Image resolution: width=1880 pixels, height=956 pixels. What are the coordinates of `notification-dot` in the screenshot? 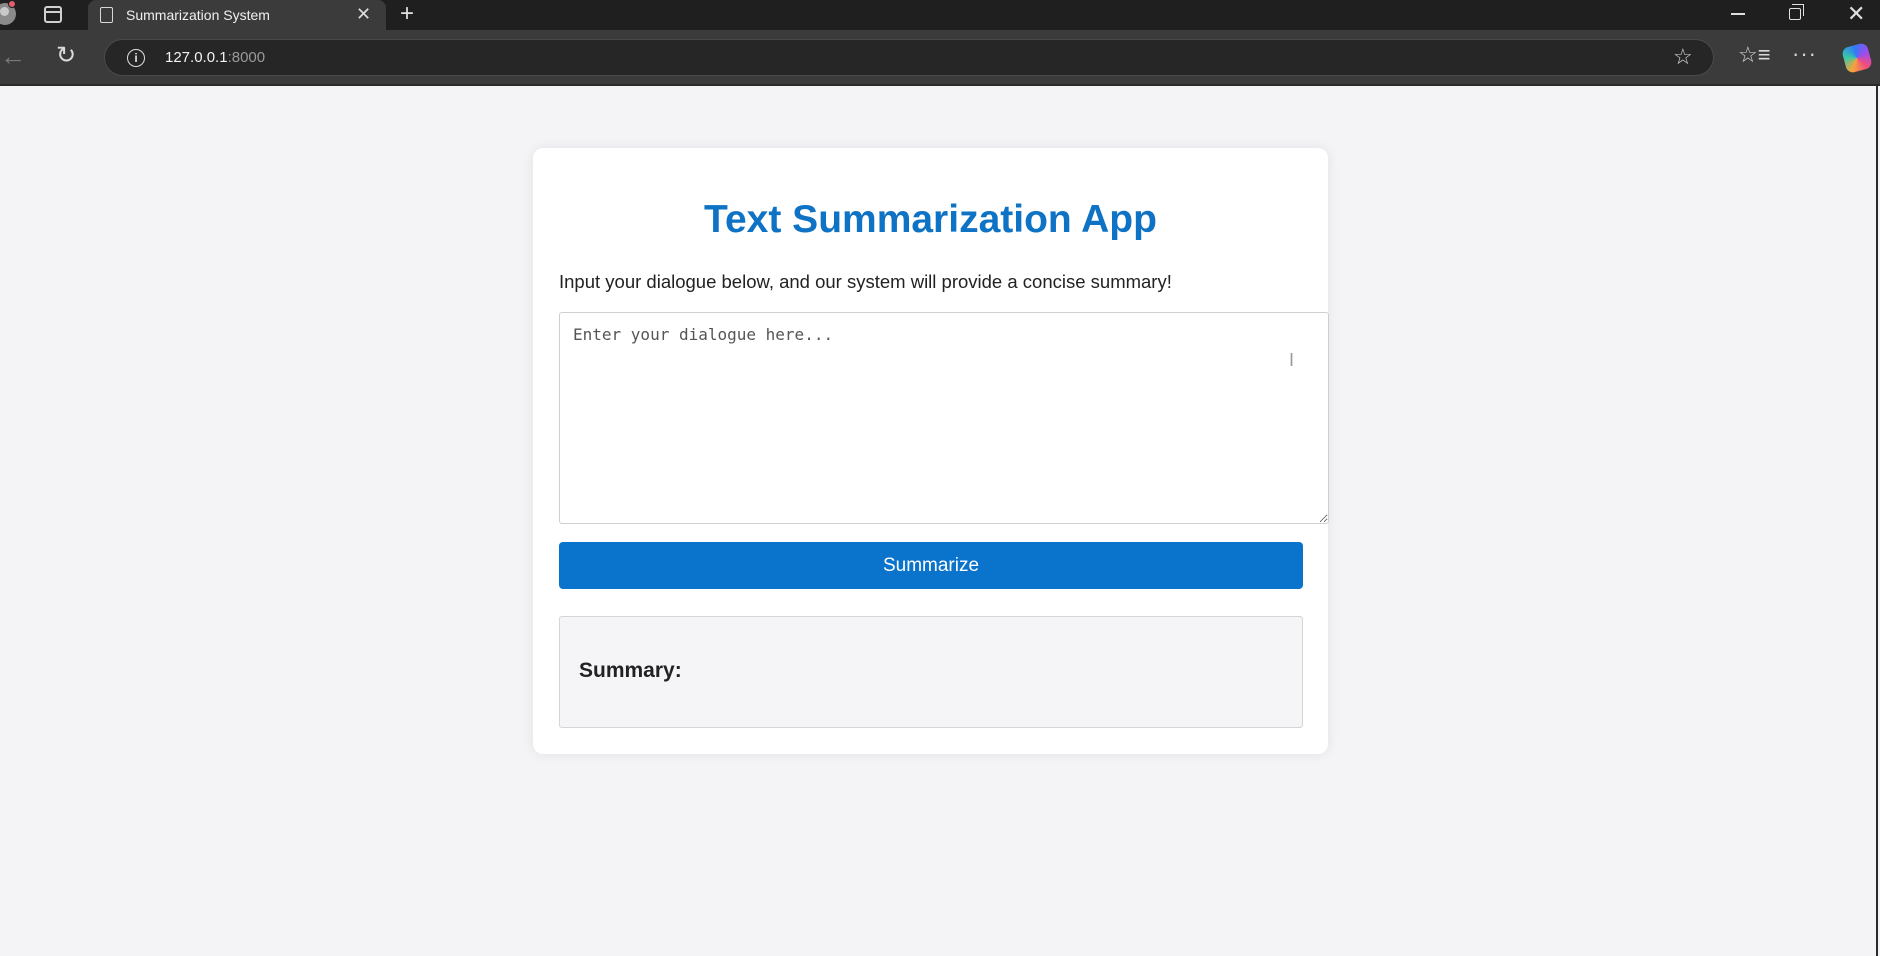 It's located at (12, 4).